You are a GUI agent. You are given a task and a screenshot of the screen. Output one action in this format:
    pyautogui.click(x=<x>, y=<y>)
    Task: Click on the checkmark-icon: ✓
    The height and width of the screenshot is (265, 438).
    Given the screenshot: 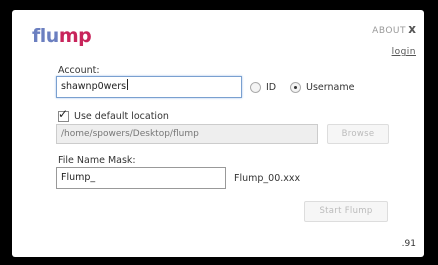 What is the action you would take?
    pyautogui.click(x=63, y=114)
    